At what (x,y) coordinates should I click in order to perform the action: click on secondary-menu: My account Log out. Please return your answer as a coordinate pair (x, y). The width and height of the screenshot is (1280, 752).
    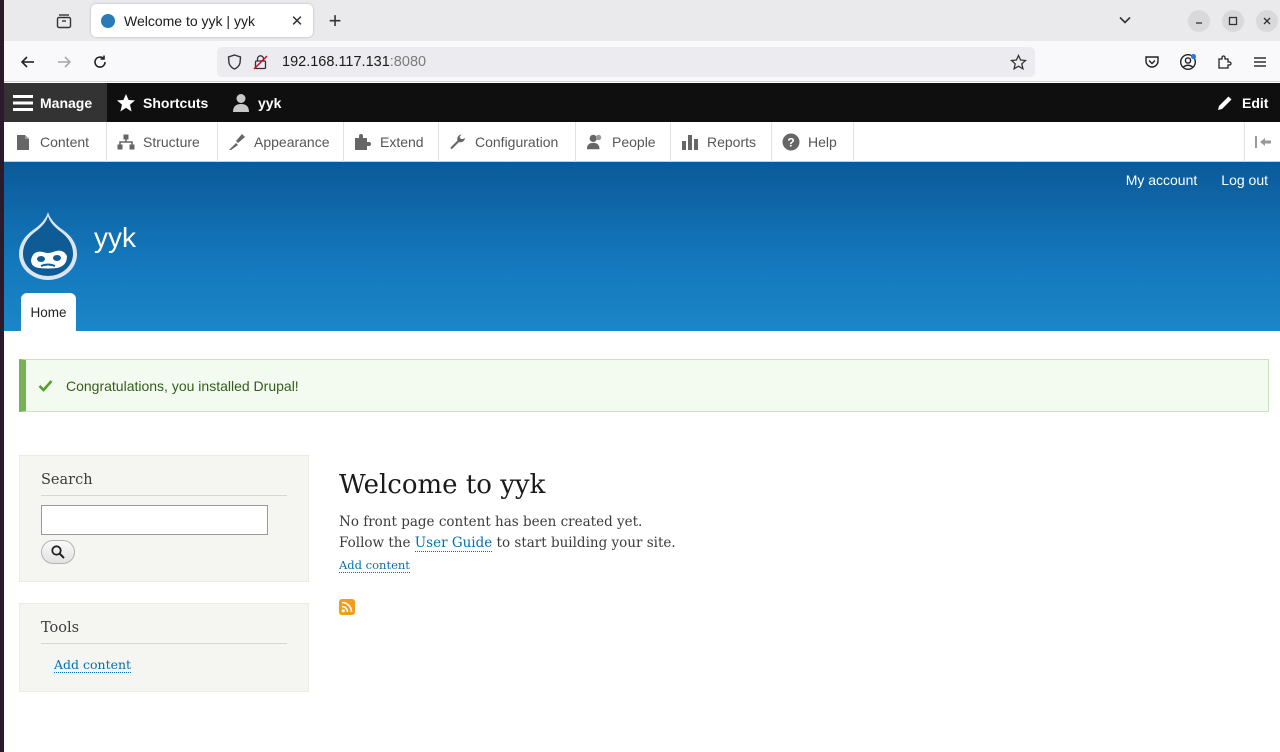
    Looking at the image, I should click on (1203, 180).